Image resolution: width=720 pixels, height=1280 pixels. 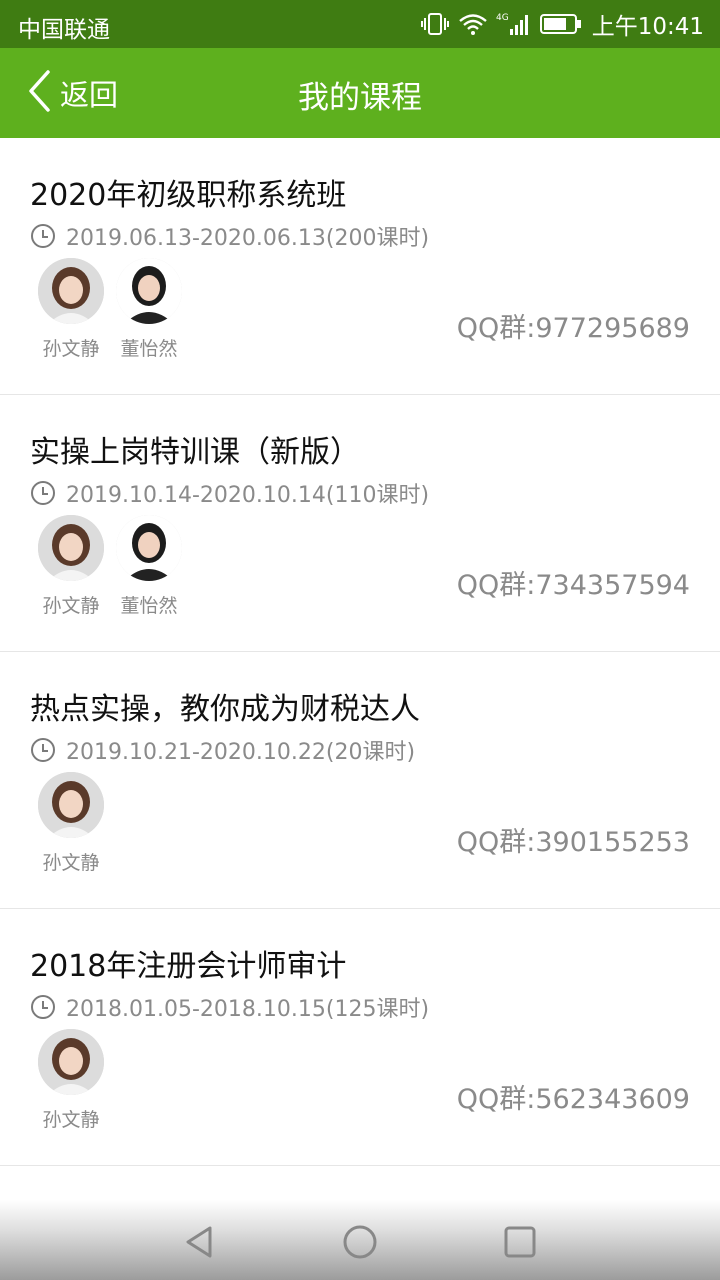 What do you see at coordinates (647, 27) in the screenshot?
I see `clock-time: 上午10:41` at bounding box center [647, 27].